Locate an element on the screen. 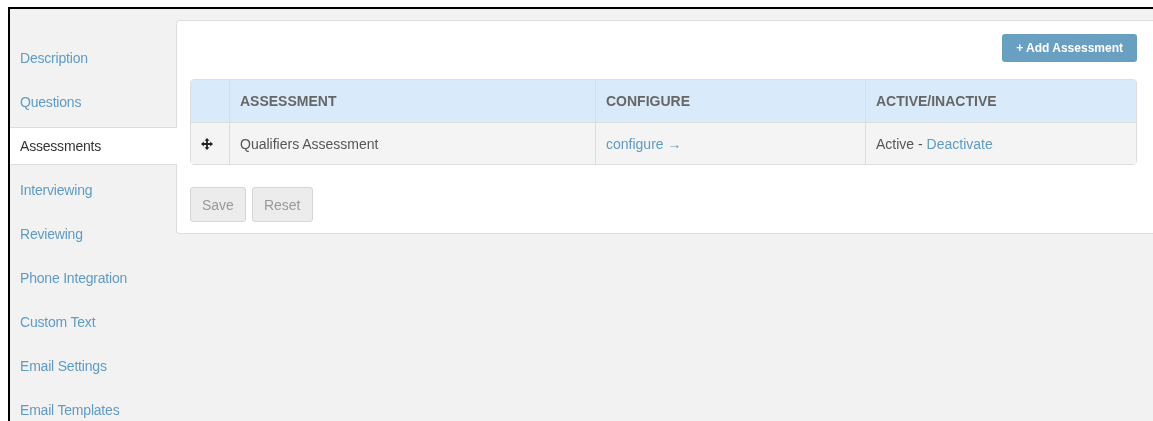 Image resolution: width=1153 pixels, height=421 pixels. configure-link: configure → is located at coordinates (644, 143).